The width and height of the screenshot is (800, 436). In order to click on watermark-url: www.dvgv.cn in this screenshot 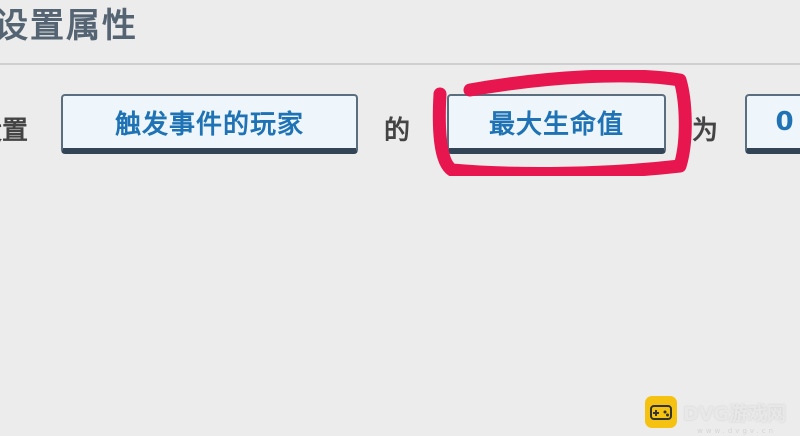, I will do `click(736, 431)`.